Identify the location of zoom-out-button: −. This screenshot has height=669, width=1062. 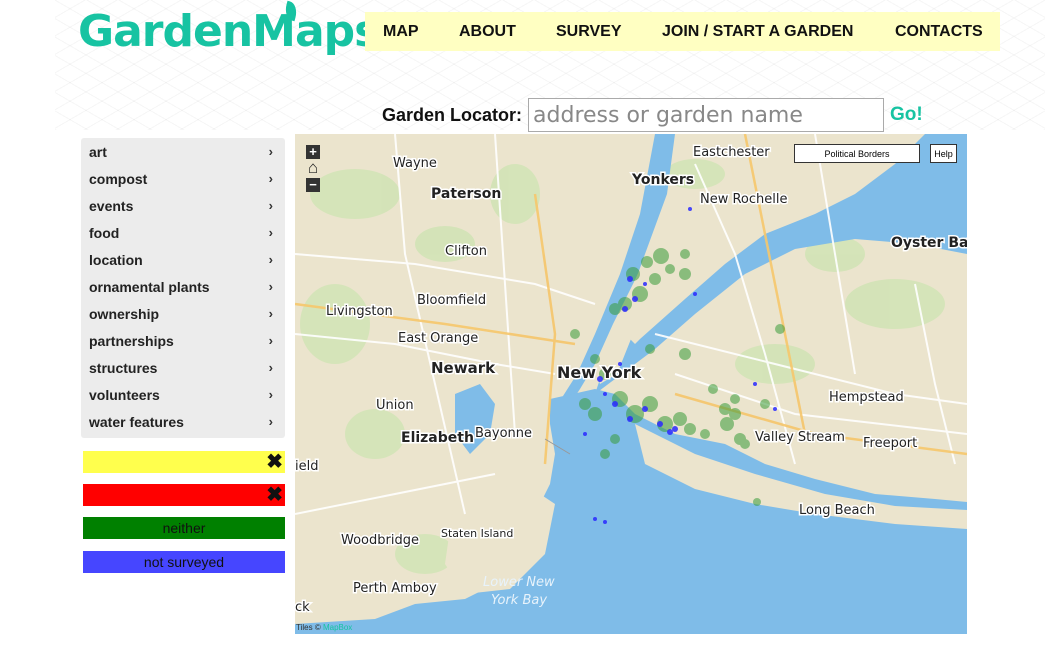
(313, 185).